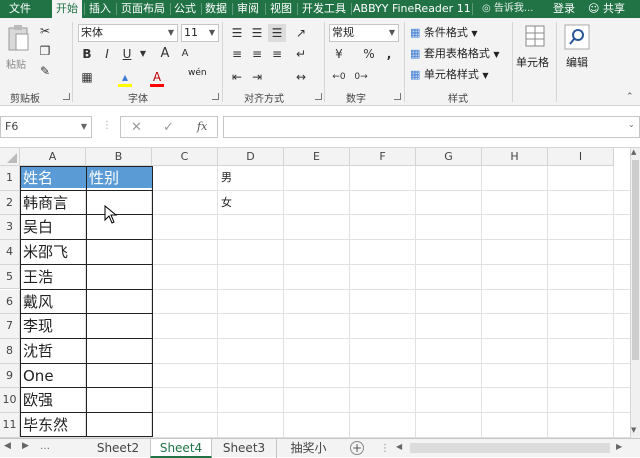  What do you see at coordinates (237, 54) in the screenshot?
I see `align-left-icon: ≡` at bounding box center [237, 54].